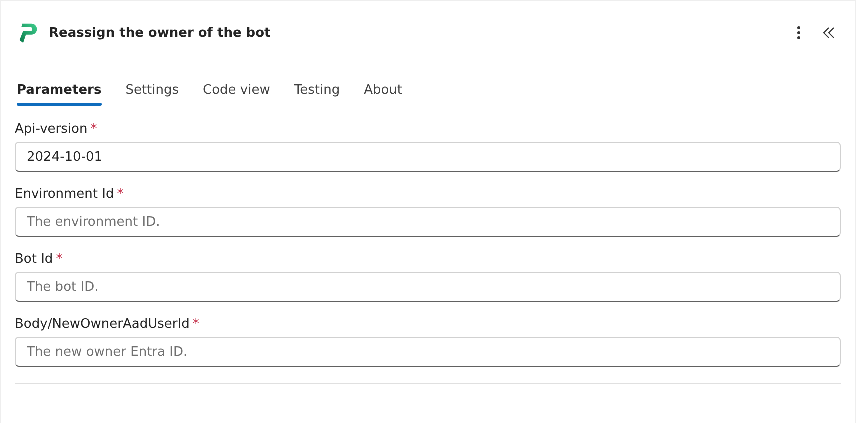  Describe the element at coordinates (236, 91) in the screenshot. I see `tab: Code view` at that location.